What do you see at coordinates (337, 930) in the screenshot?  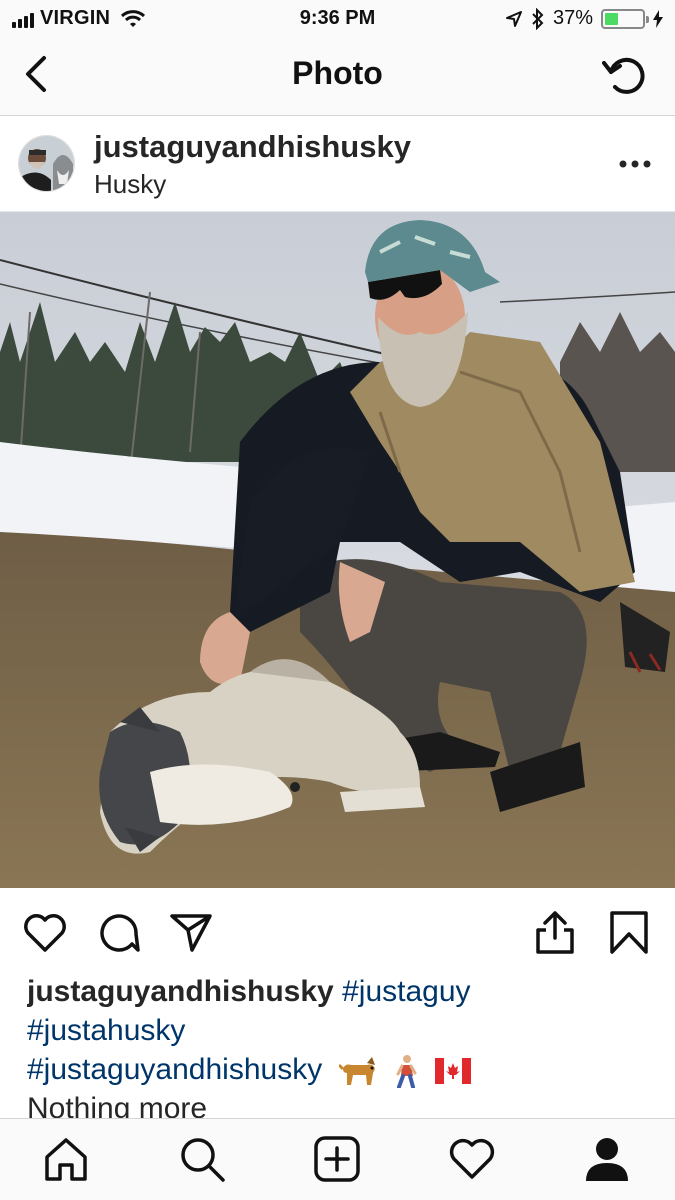 I see `action-bar` at bounding box center [337, 930].